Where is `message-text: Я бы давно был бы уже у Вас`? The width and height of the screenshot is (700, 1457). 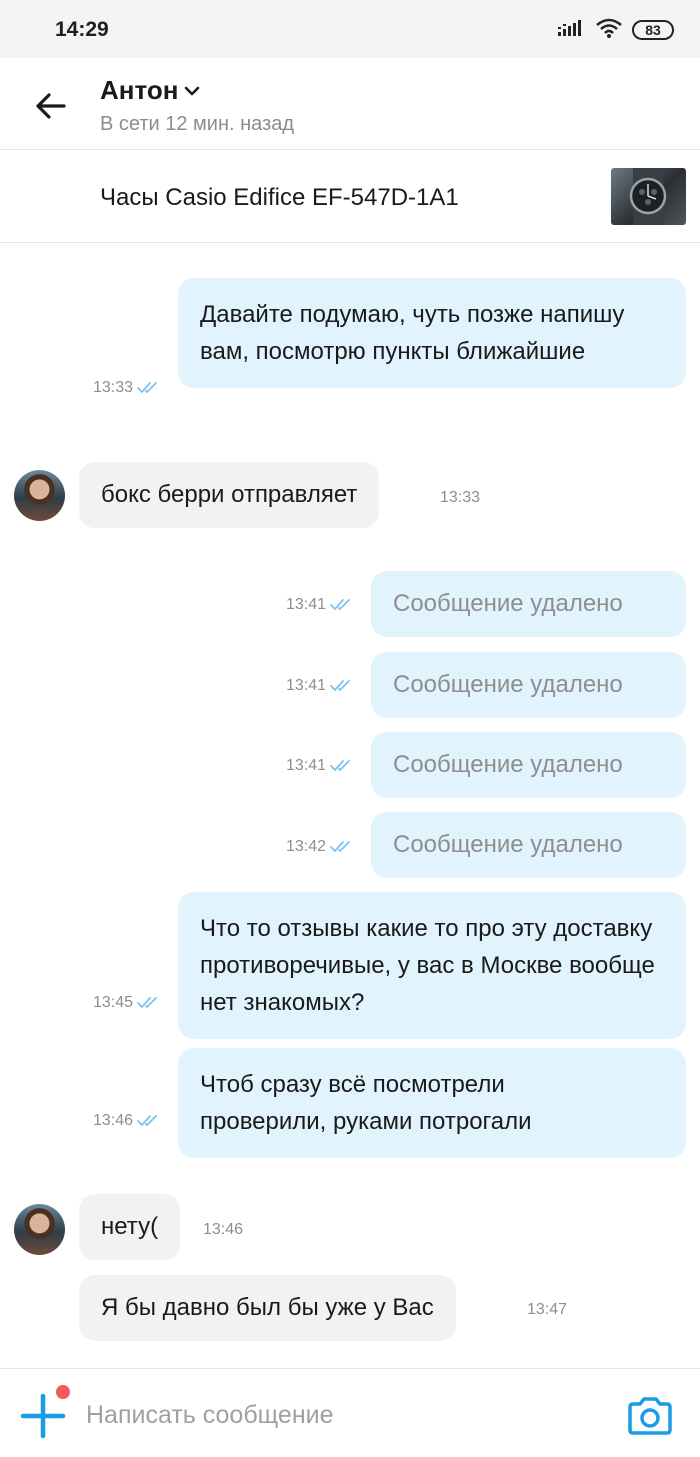 message-text: Я бы давно был бы уже у Вас is located at coordinates (267, 1307).